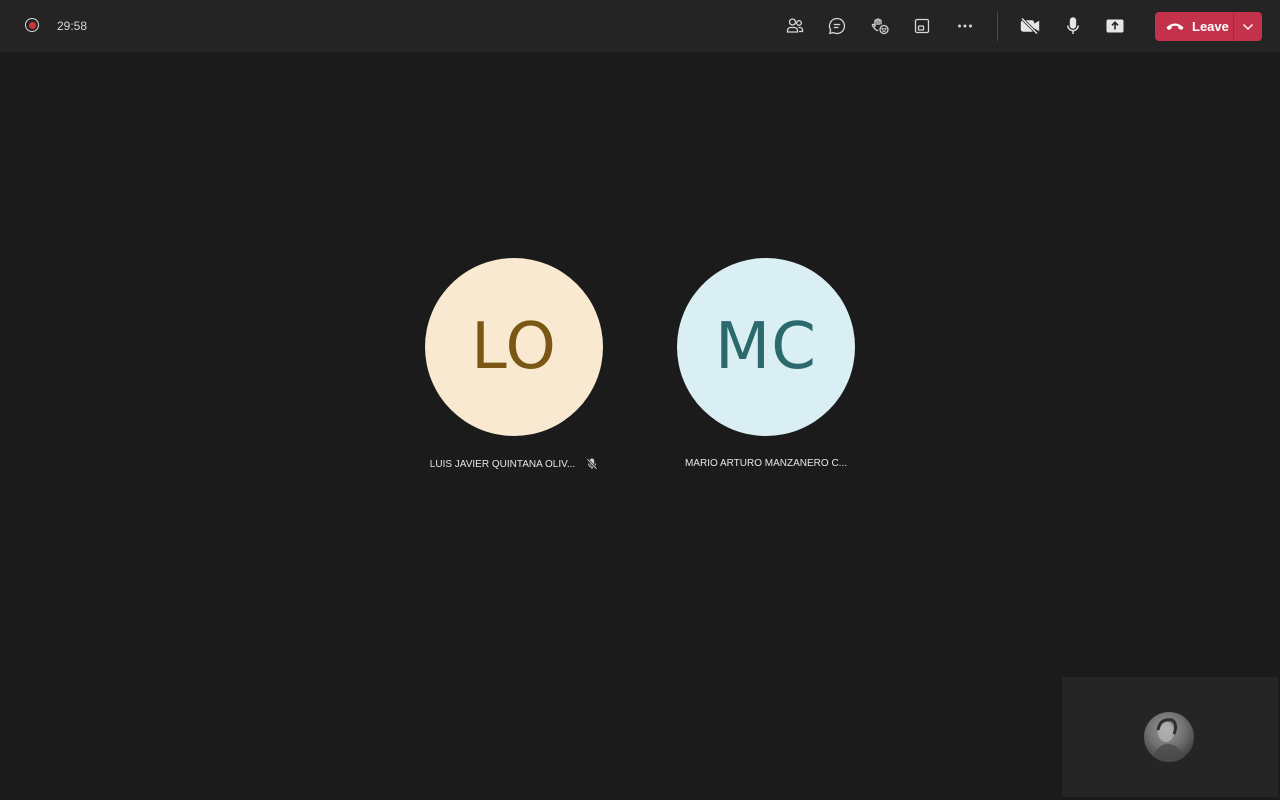 The width and height of the screenshot is (1280, 800). I want to click on participant-avatar: LO, so click(514, 347).